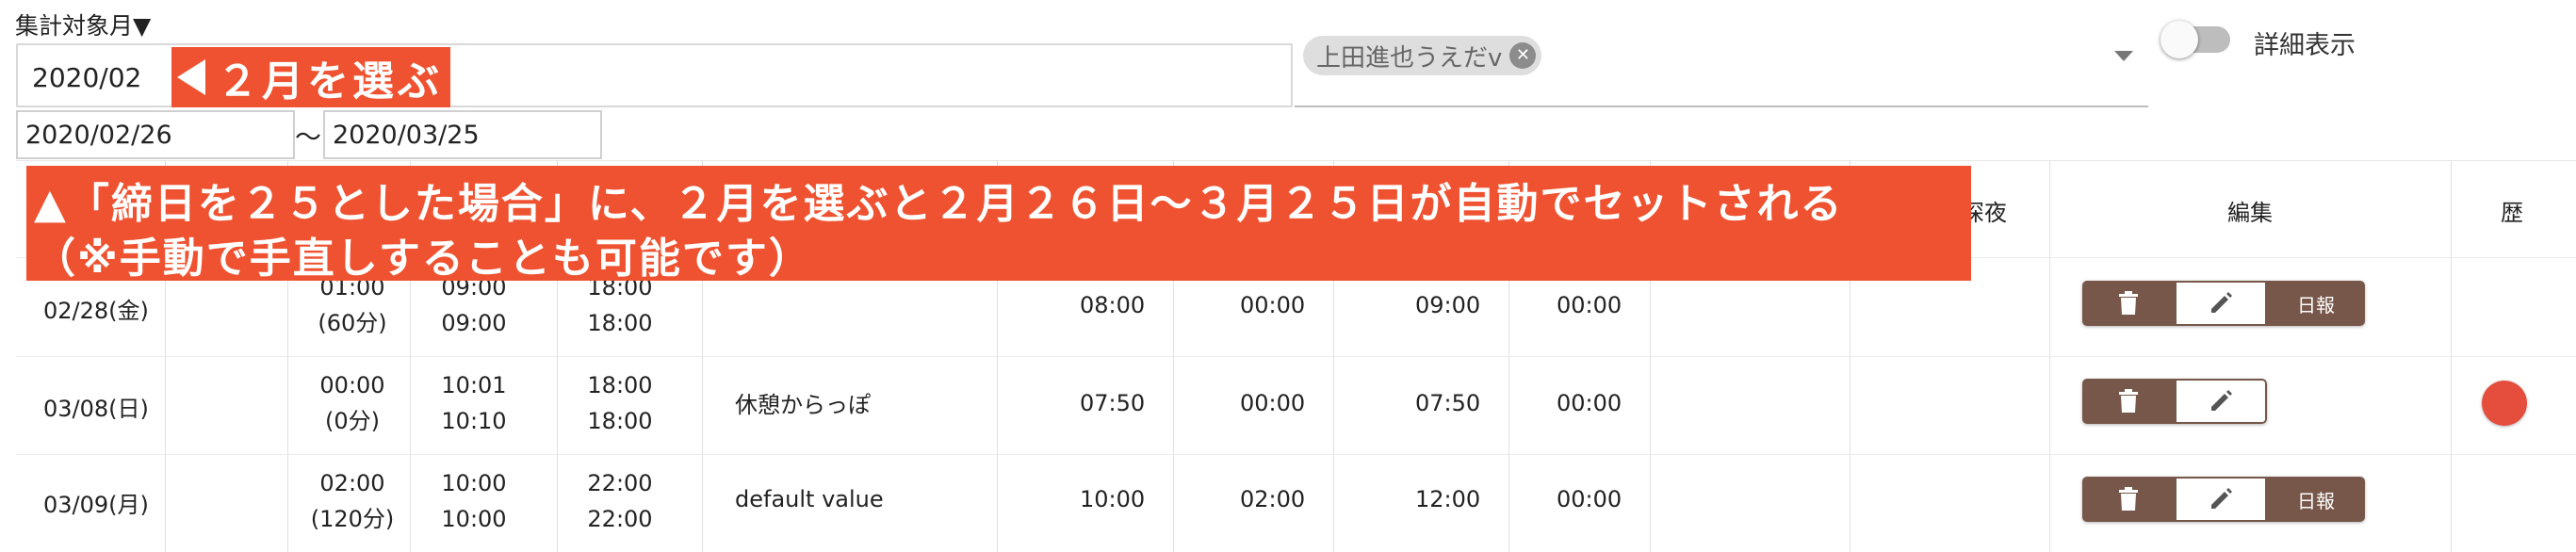 This screenshot has width=2576, height=552. I want to click on row-work: 08:00, so click(1113, 305).